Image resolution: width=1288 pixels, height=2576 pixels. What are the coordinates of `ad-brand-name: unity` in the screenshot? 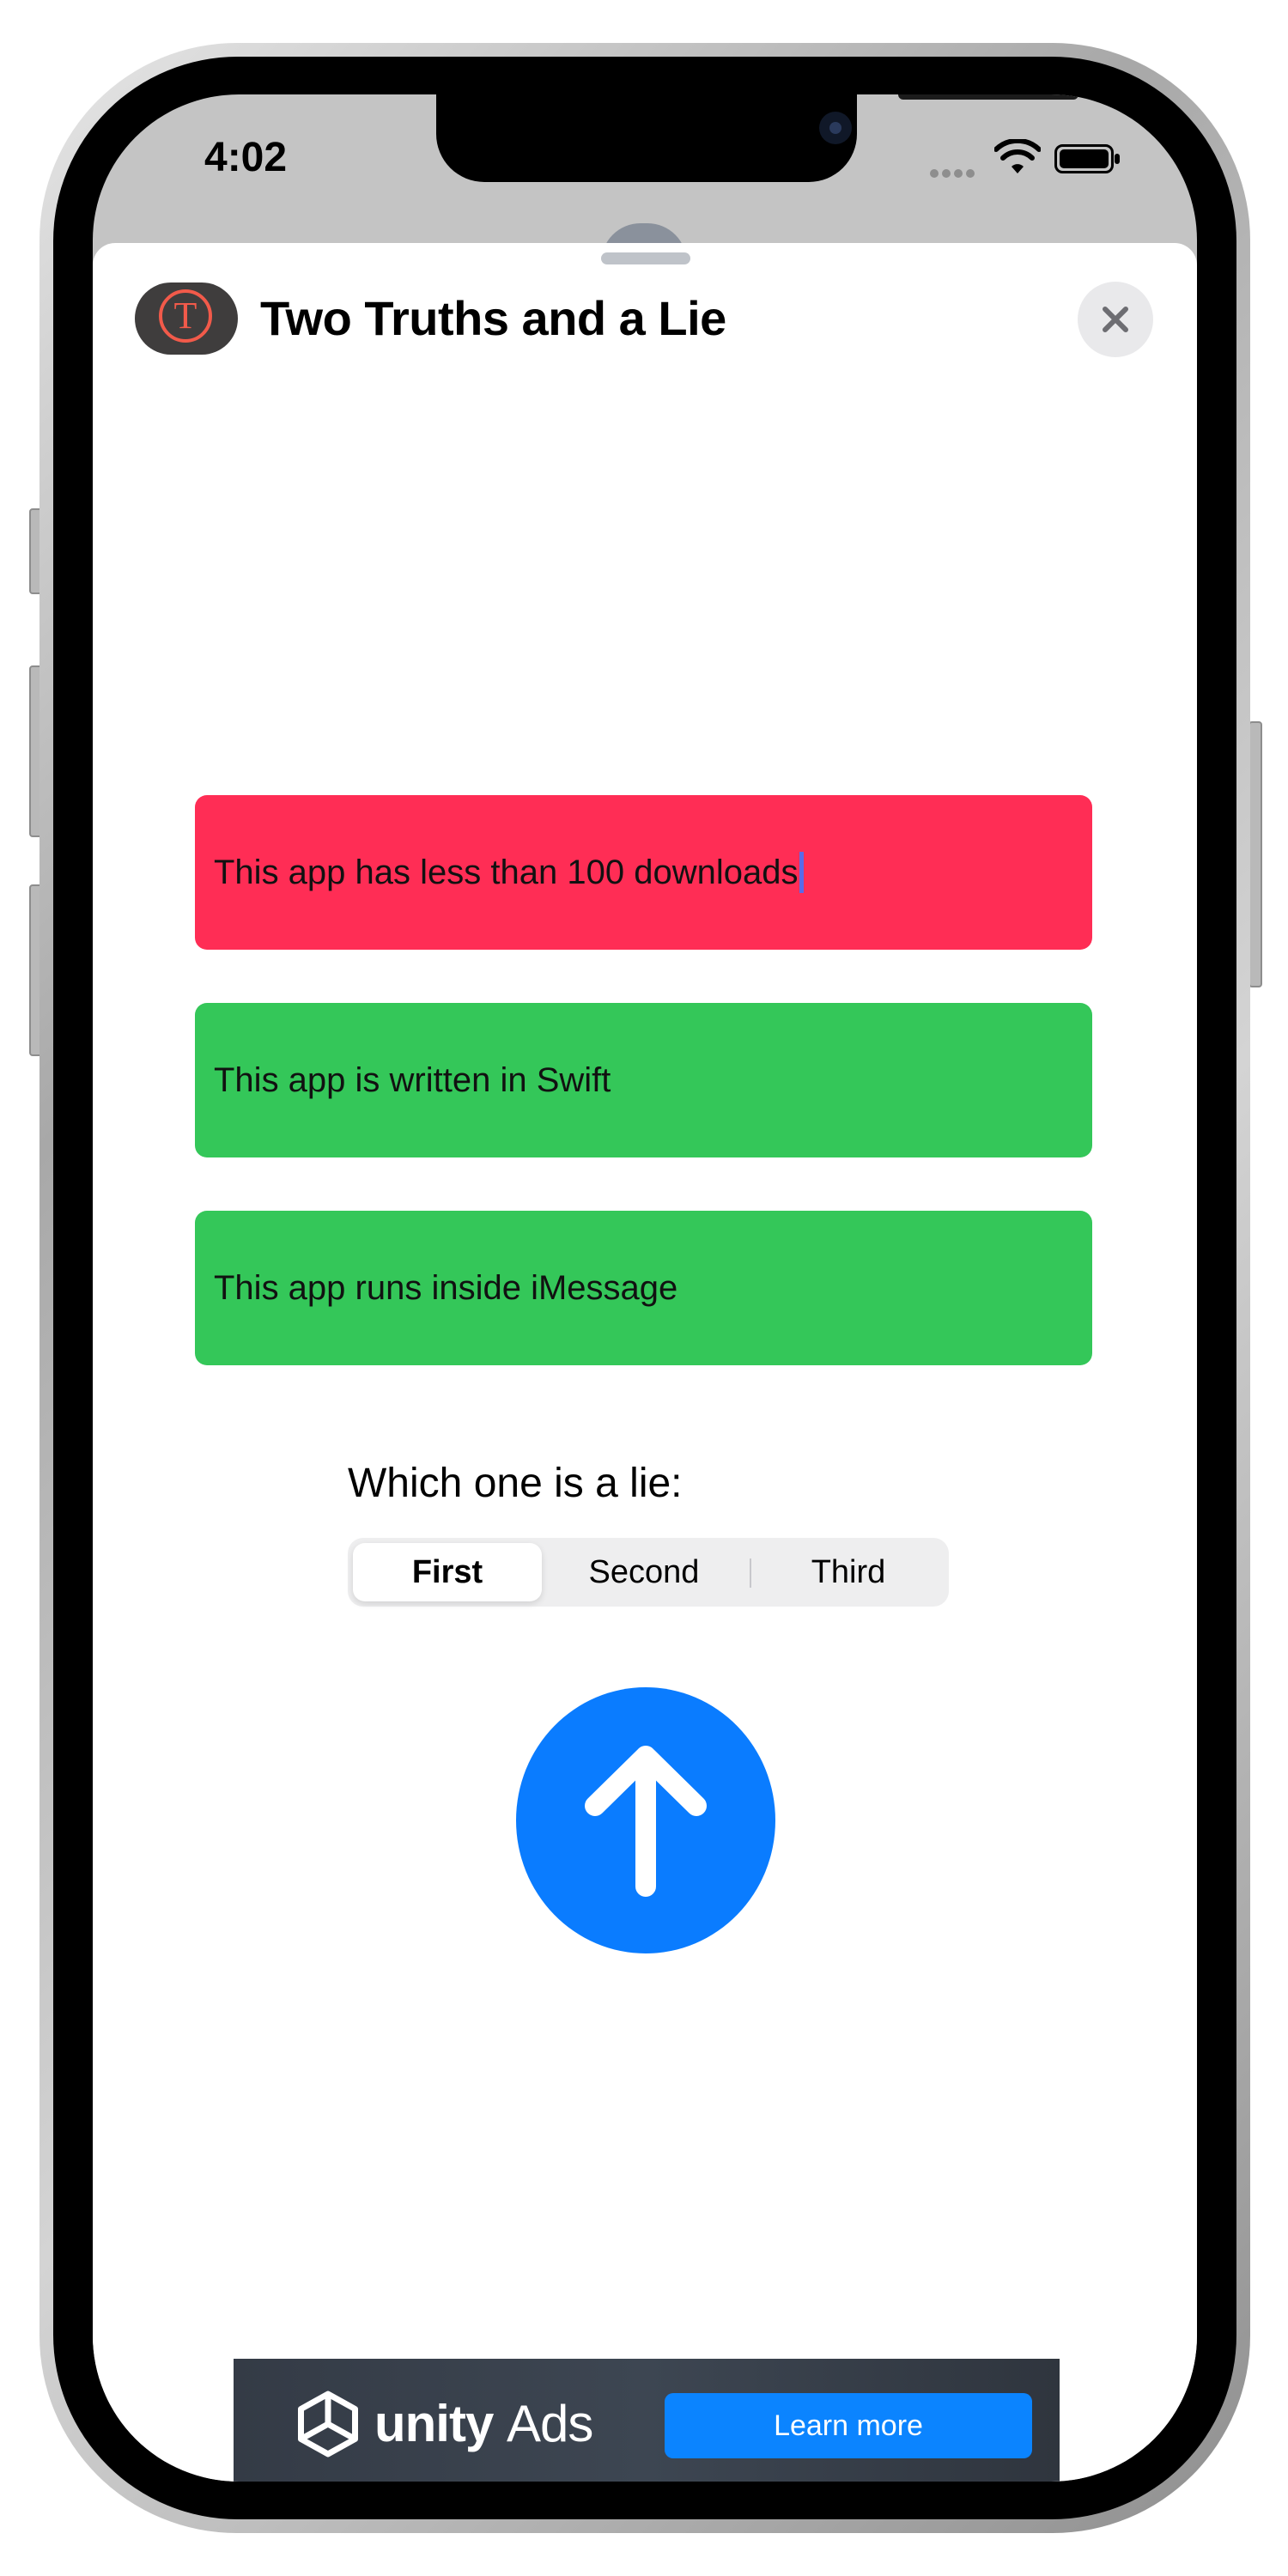 It's located at (434, 2423).